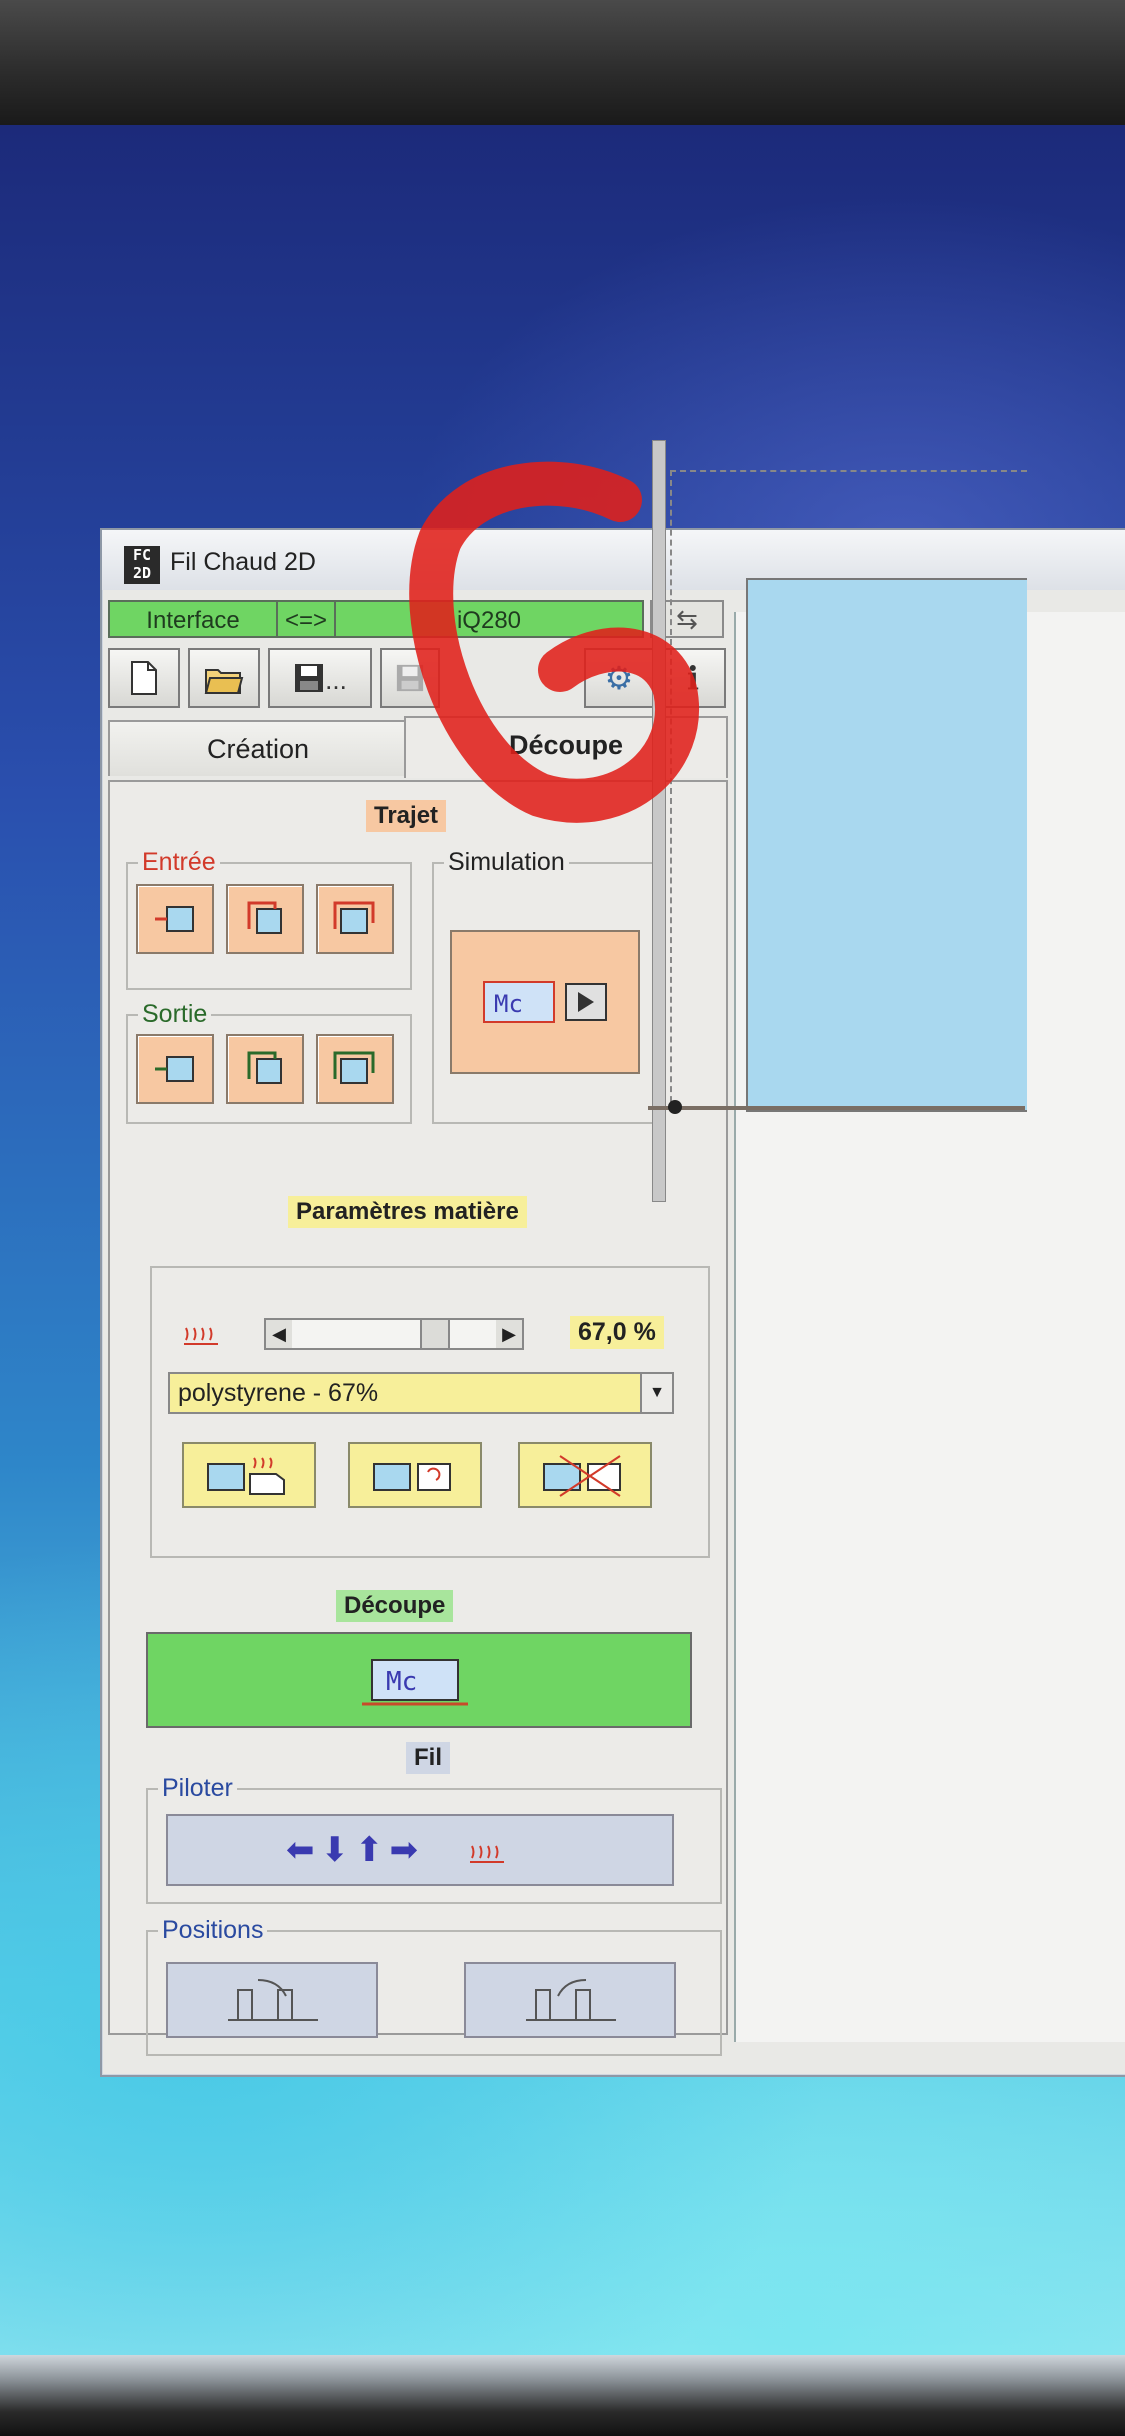 The width and height of the screenshot is (1125, 2436). What do you see at coordinates (554, 642) in the screenshot?
I see `red-marker-annotation` at bounding box center [554, 642].